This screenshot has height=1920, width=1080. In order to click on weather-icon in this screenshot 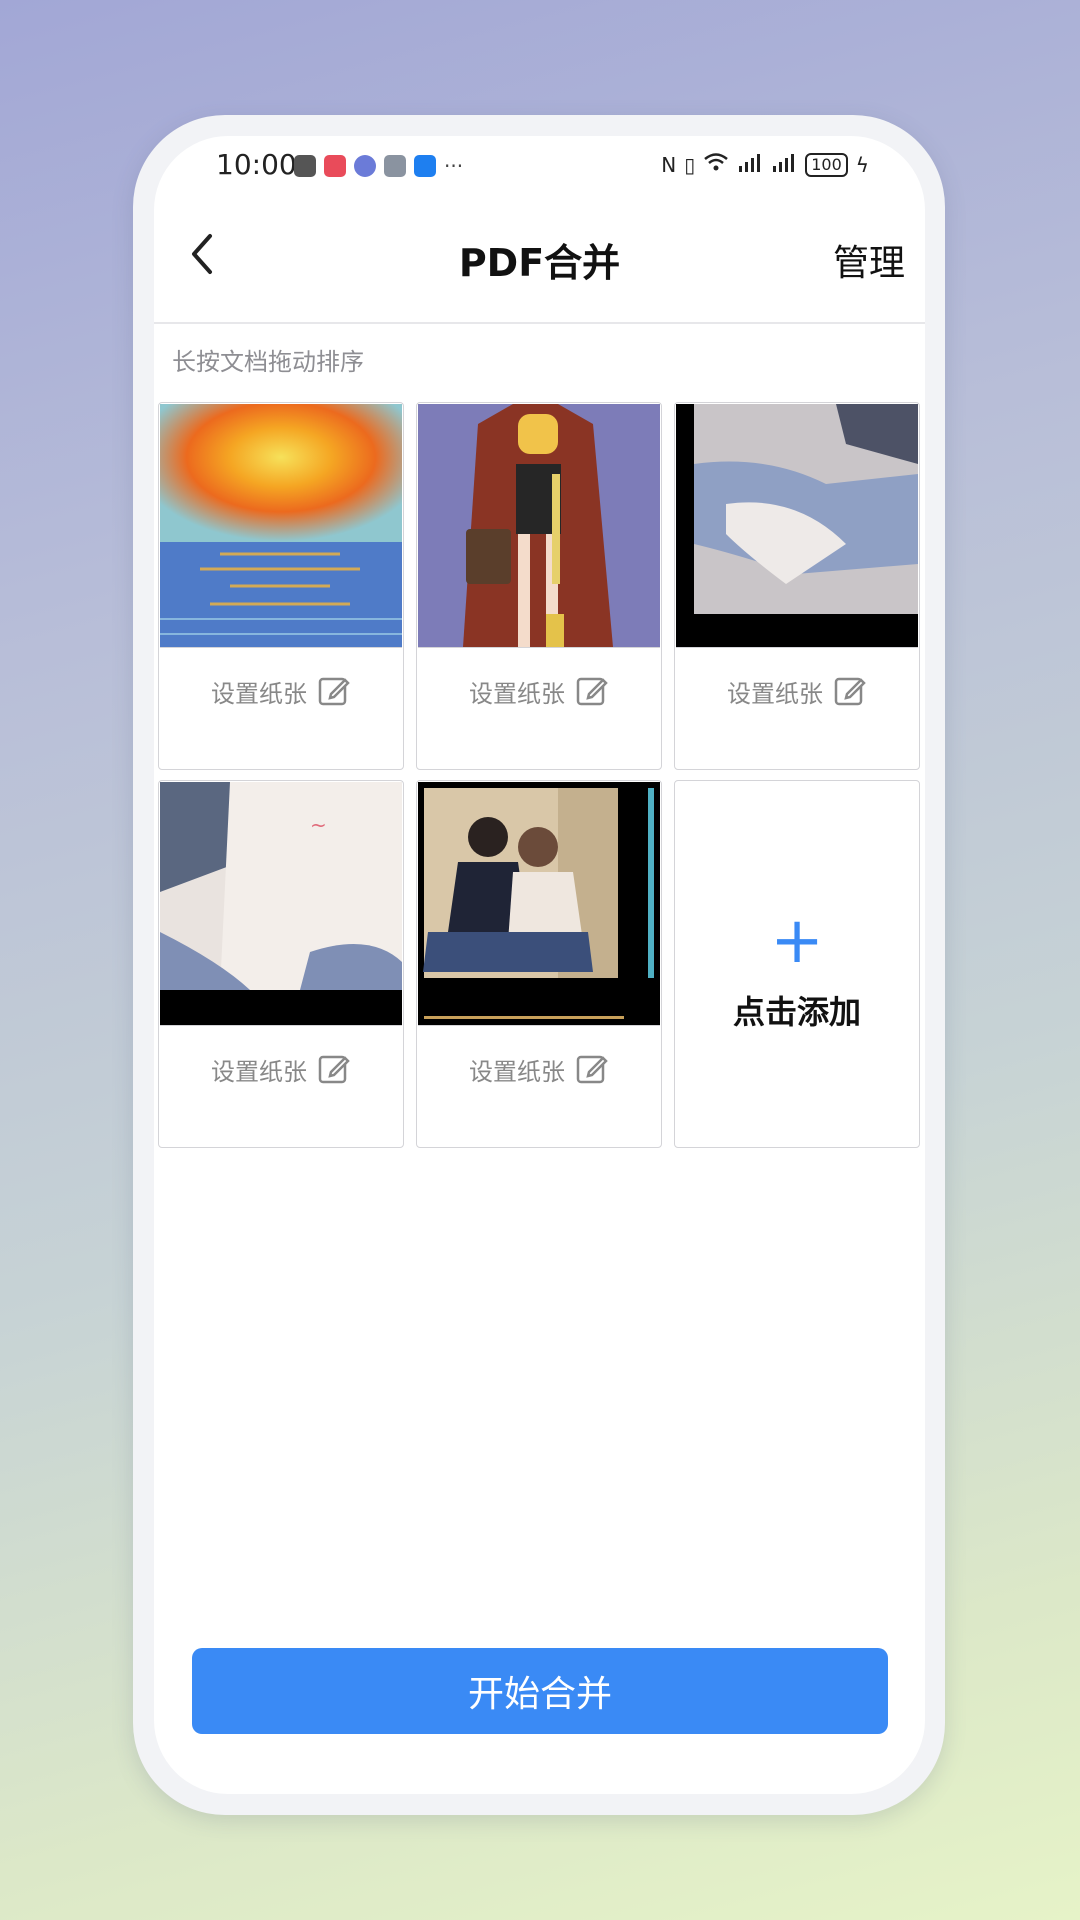, I will do `click(425, 166)`.